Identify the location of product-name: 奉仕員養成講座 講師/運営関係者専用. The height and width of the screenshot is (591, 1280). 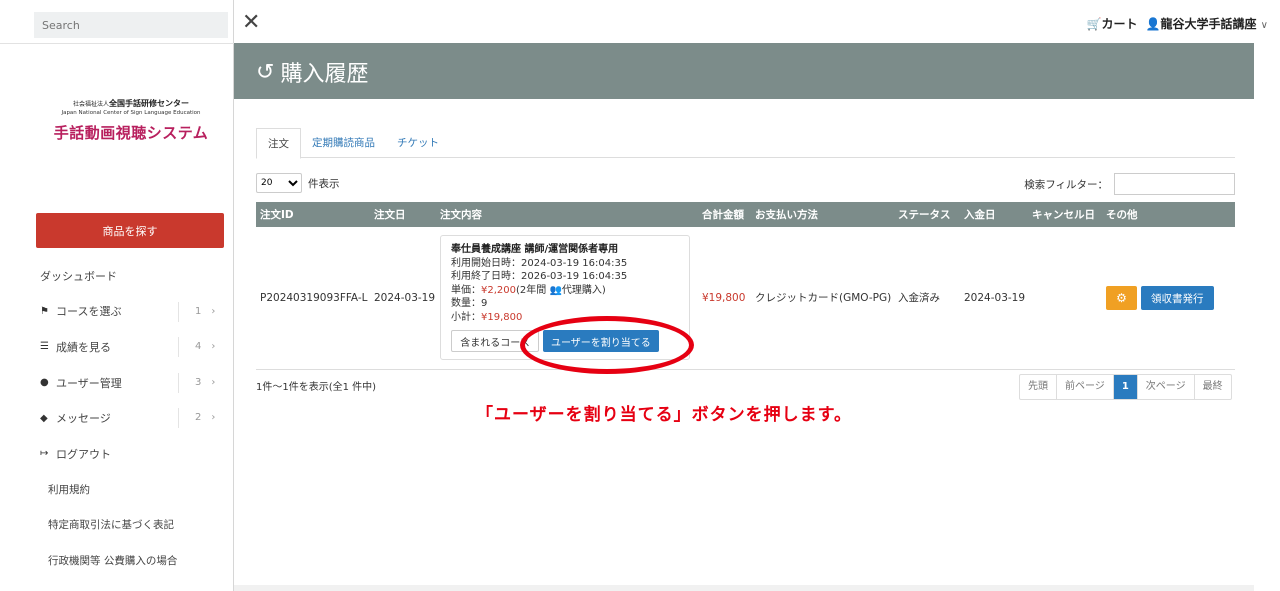
(535, 250).